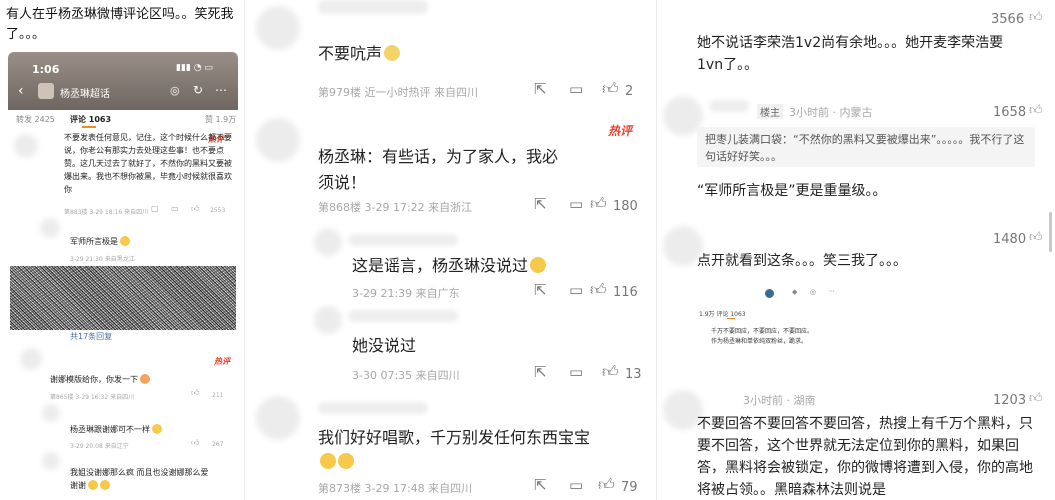 The image size is (1055, 500). I want to click on reply-icon: ▭, so click(175, 208).